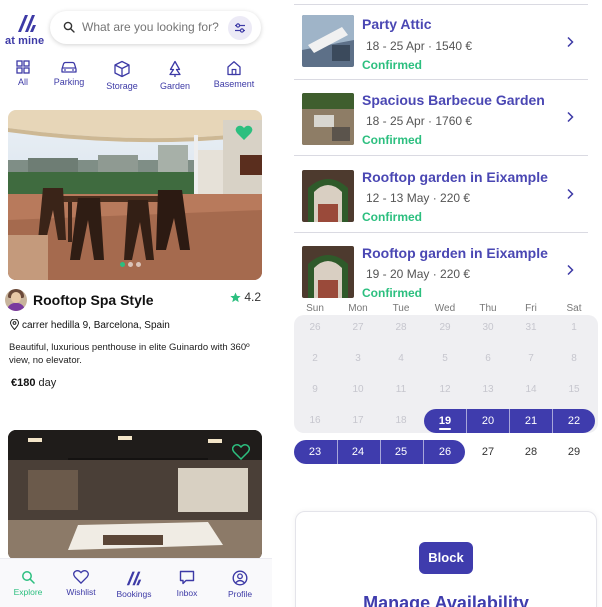  What do you see at coordinates (445, 359) in the screenshot?
I see `calendar-day: 5` at bounding box center [445, 359].